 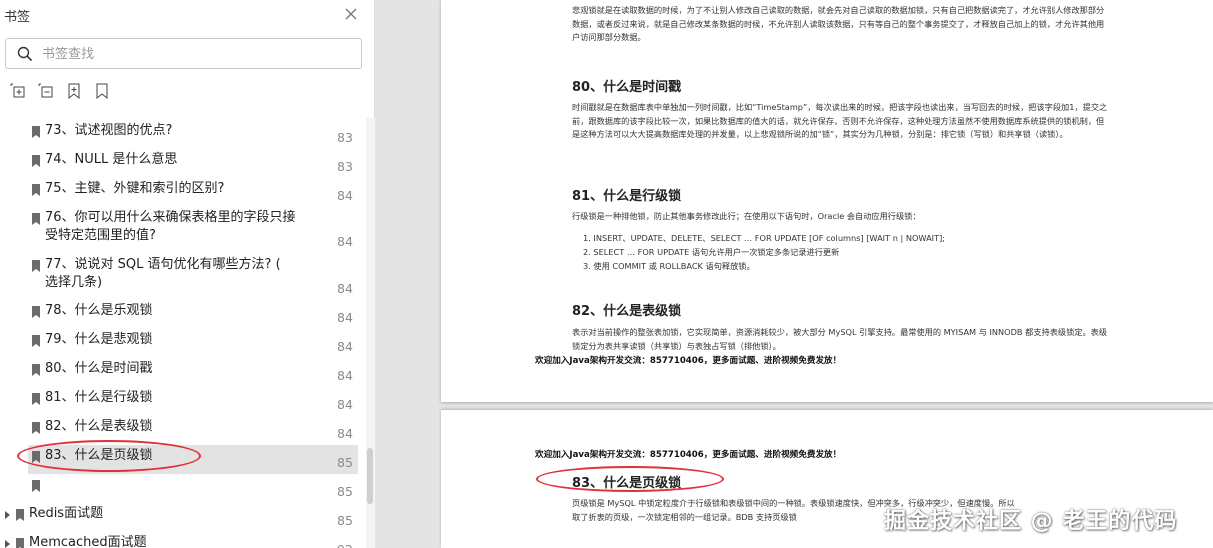 What do you see at coordinates (74, 282) in the screenshot?
I see `bookmark-label-line2: 选择几条)` at bounding box center [74, 282].